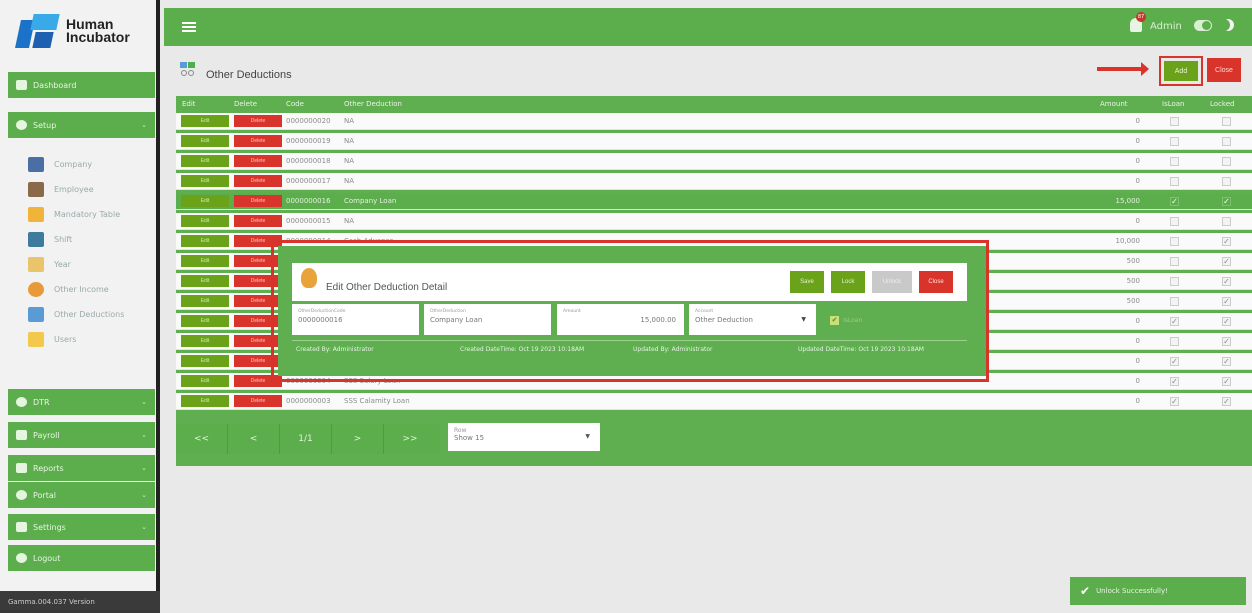  I want to click on table-row: Edit Delete 0000000003 SSS Calamity Loan 0 ✓ ✓, so click(714, 401).